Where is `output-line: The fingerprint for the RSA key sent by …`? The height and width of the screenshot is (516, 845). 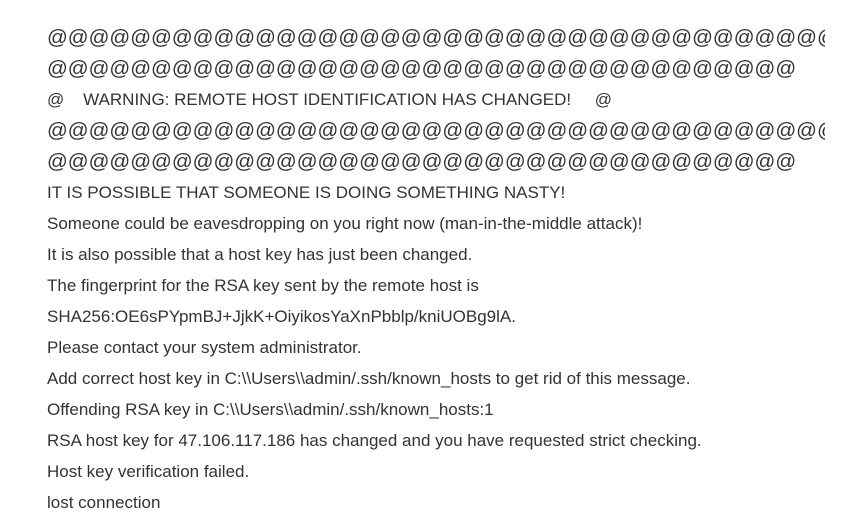 output-line: The fingerprint for the RSA key sent by … is located at coordinates (263, 285).